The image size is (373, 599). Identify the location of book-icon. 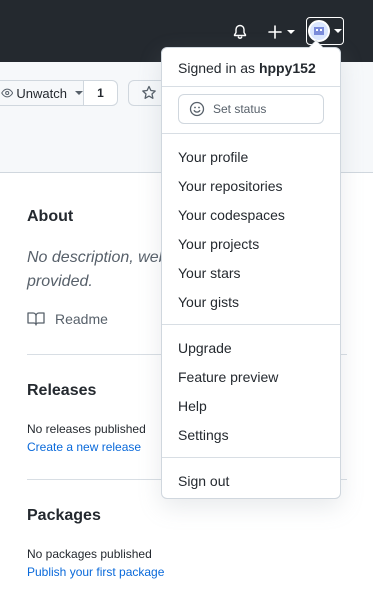
(36, 319).